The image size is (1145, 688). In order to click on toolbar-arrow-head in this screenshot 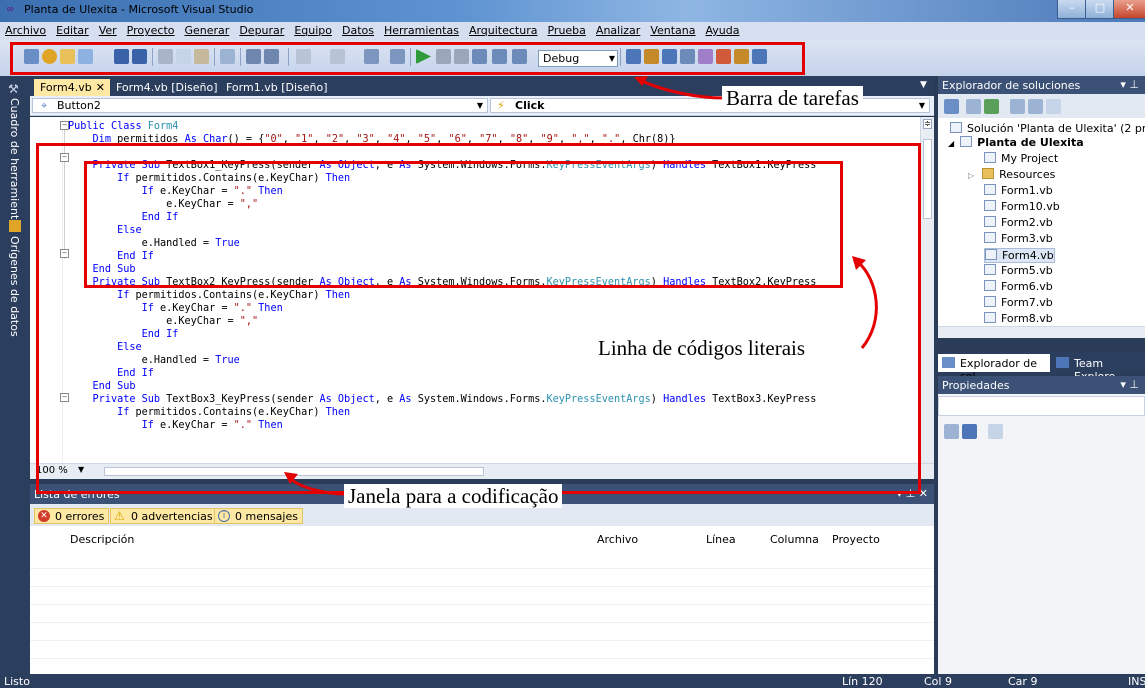, I will do `click(641, 81)`.